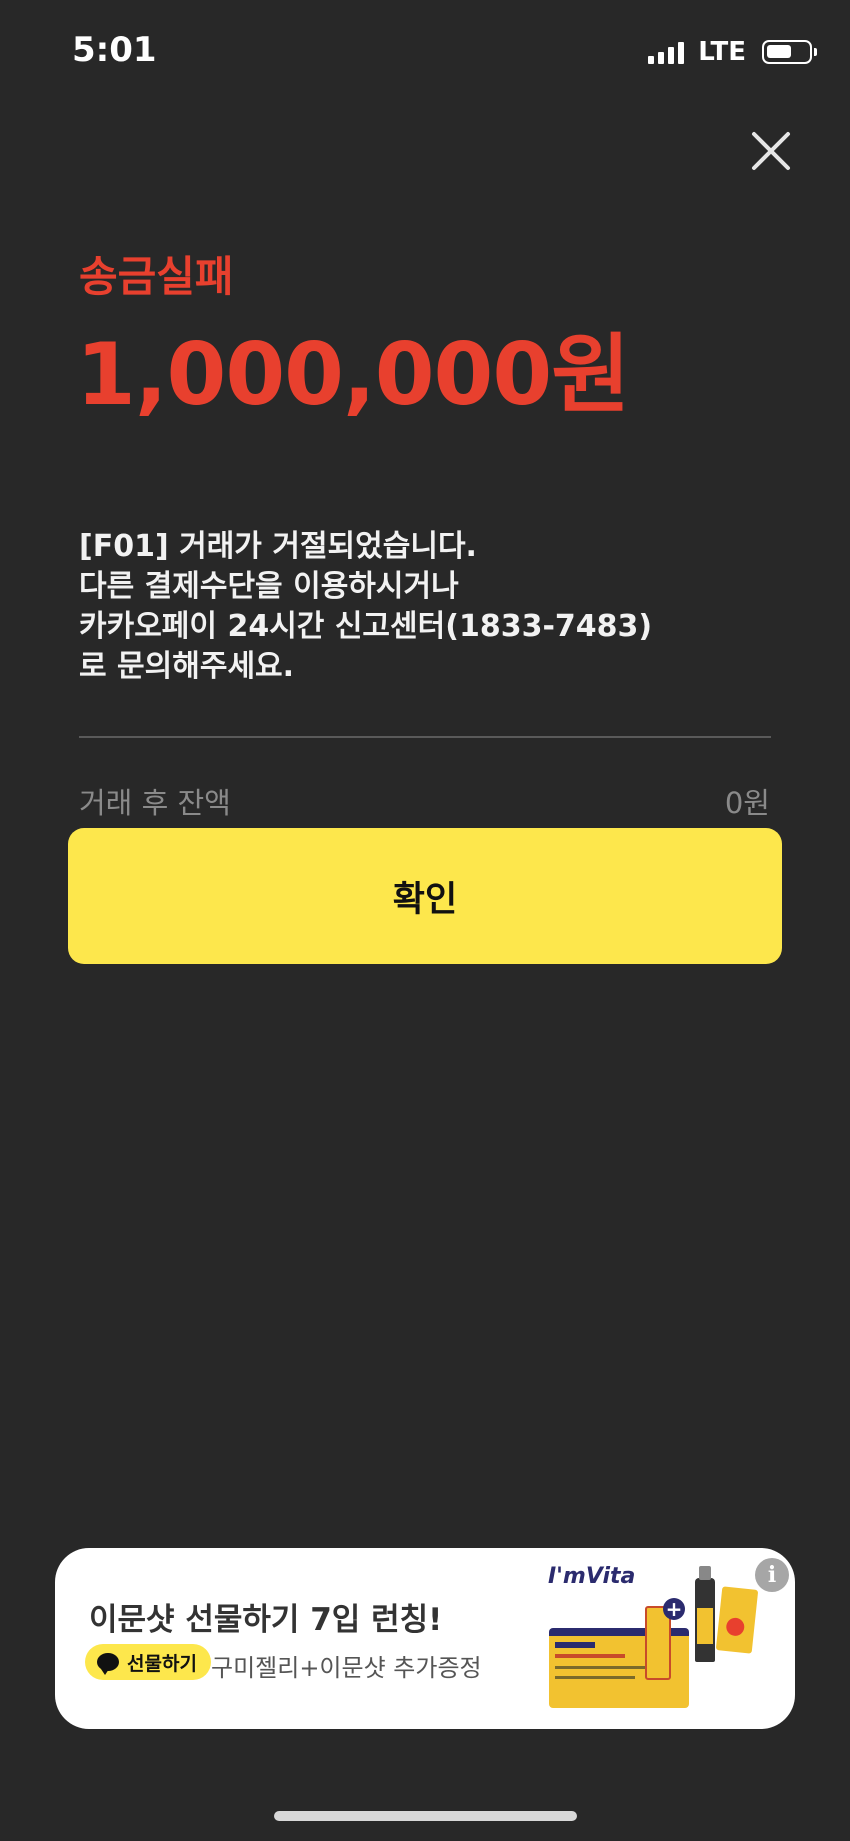  I want to click on message-line: 카카오페이 24시간 신고센터(1833-7483), so click(366, 626).